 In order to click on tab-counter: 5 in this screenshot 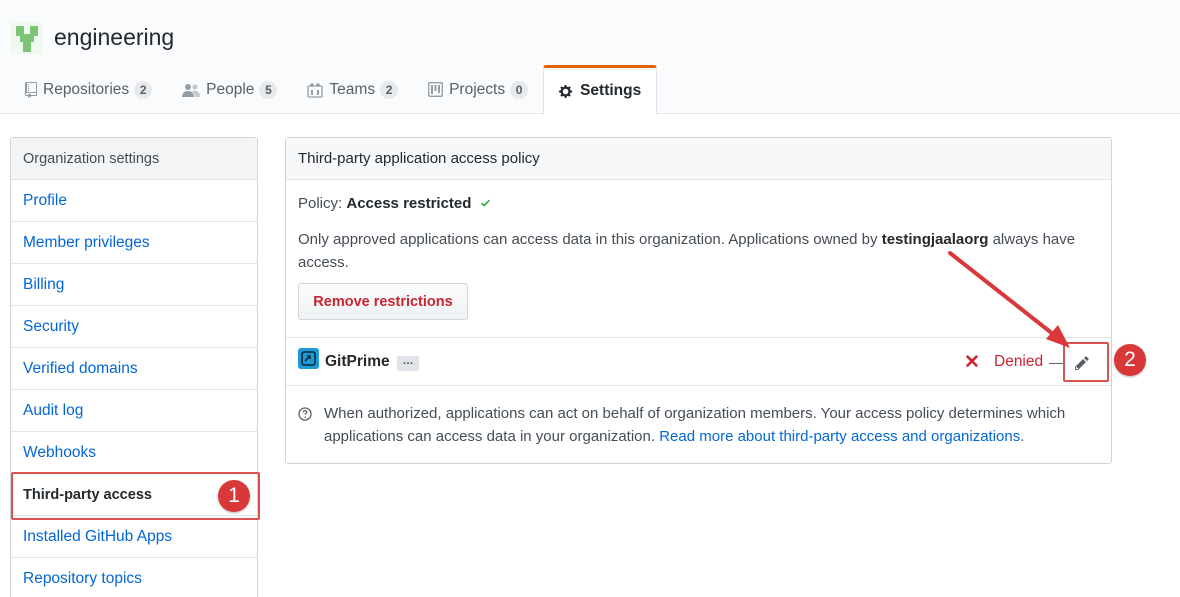, I will do `click(268, 89)`.